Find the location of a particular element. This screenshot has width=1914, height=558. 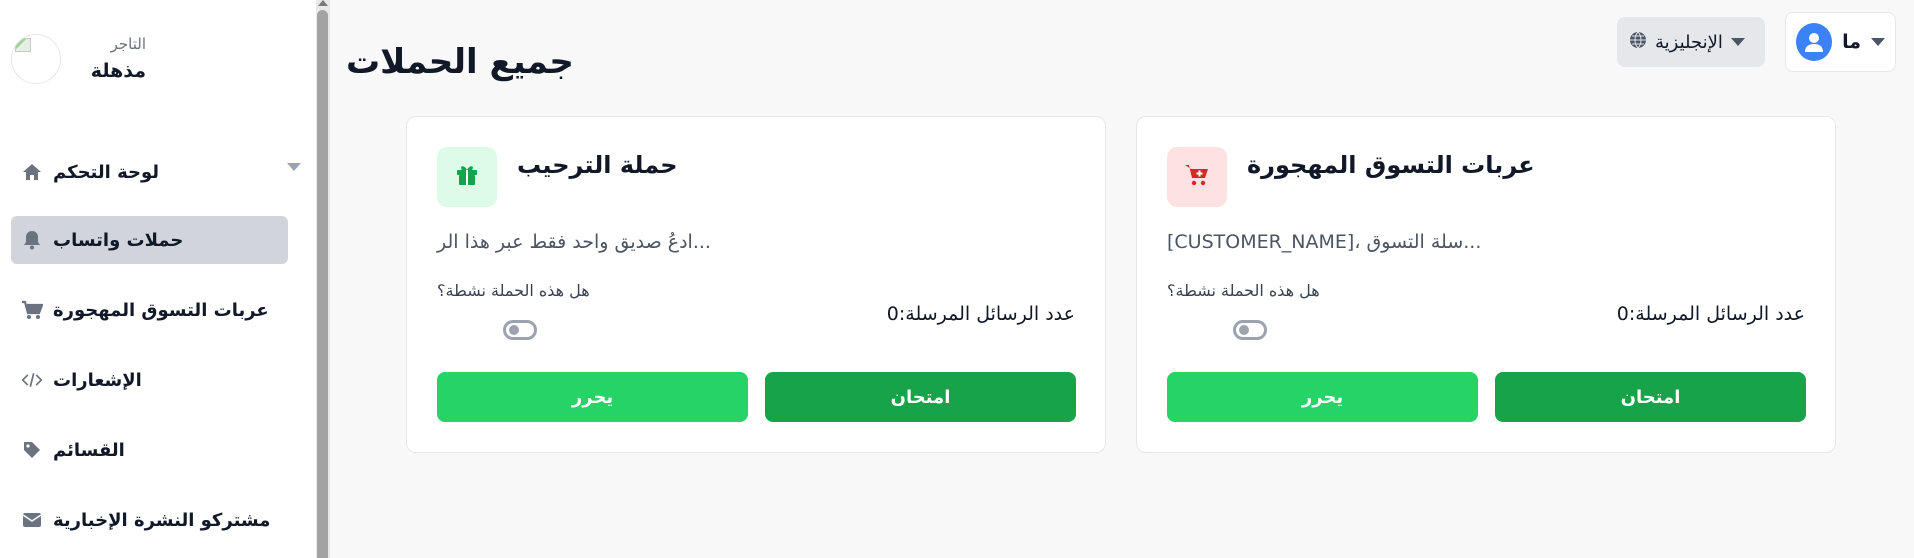

sidebar-item-label: مشتركو النشرة الإخبارية is located at coordinates (162, 520).